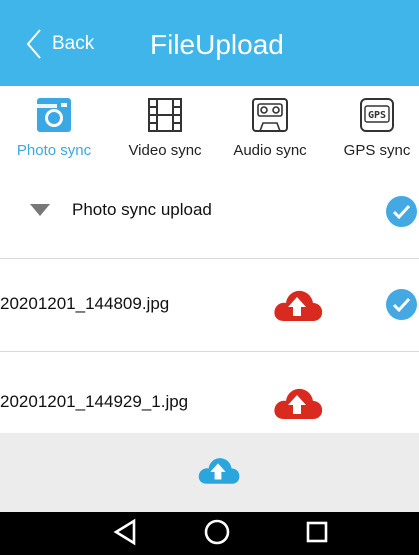 The image size is (419, 555). Describe the element at coordinates (54, 150) in the screenshot. I see `tab-label: Photo sync` at that location.